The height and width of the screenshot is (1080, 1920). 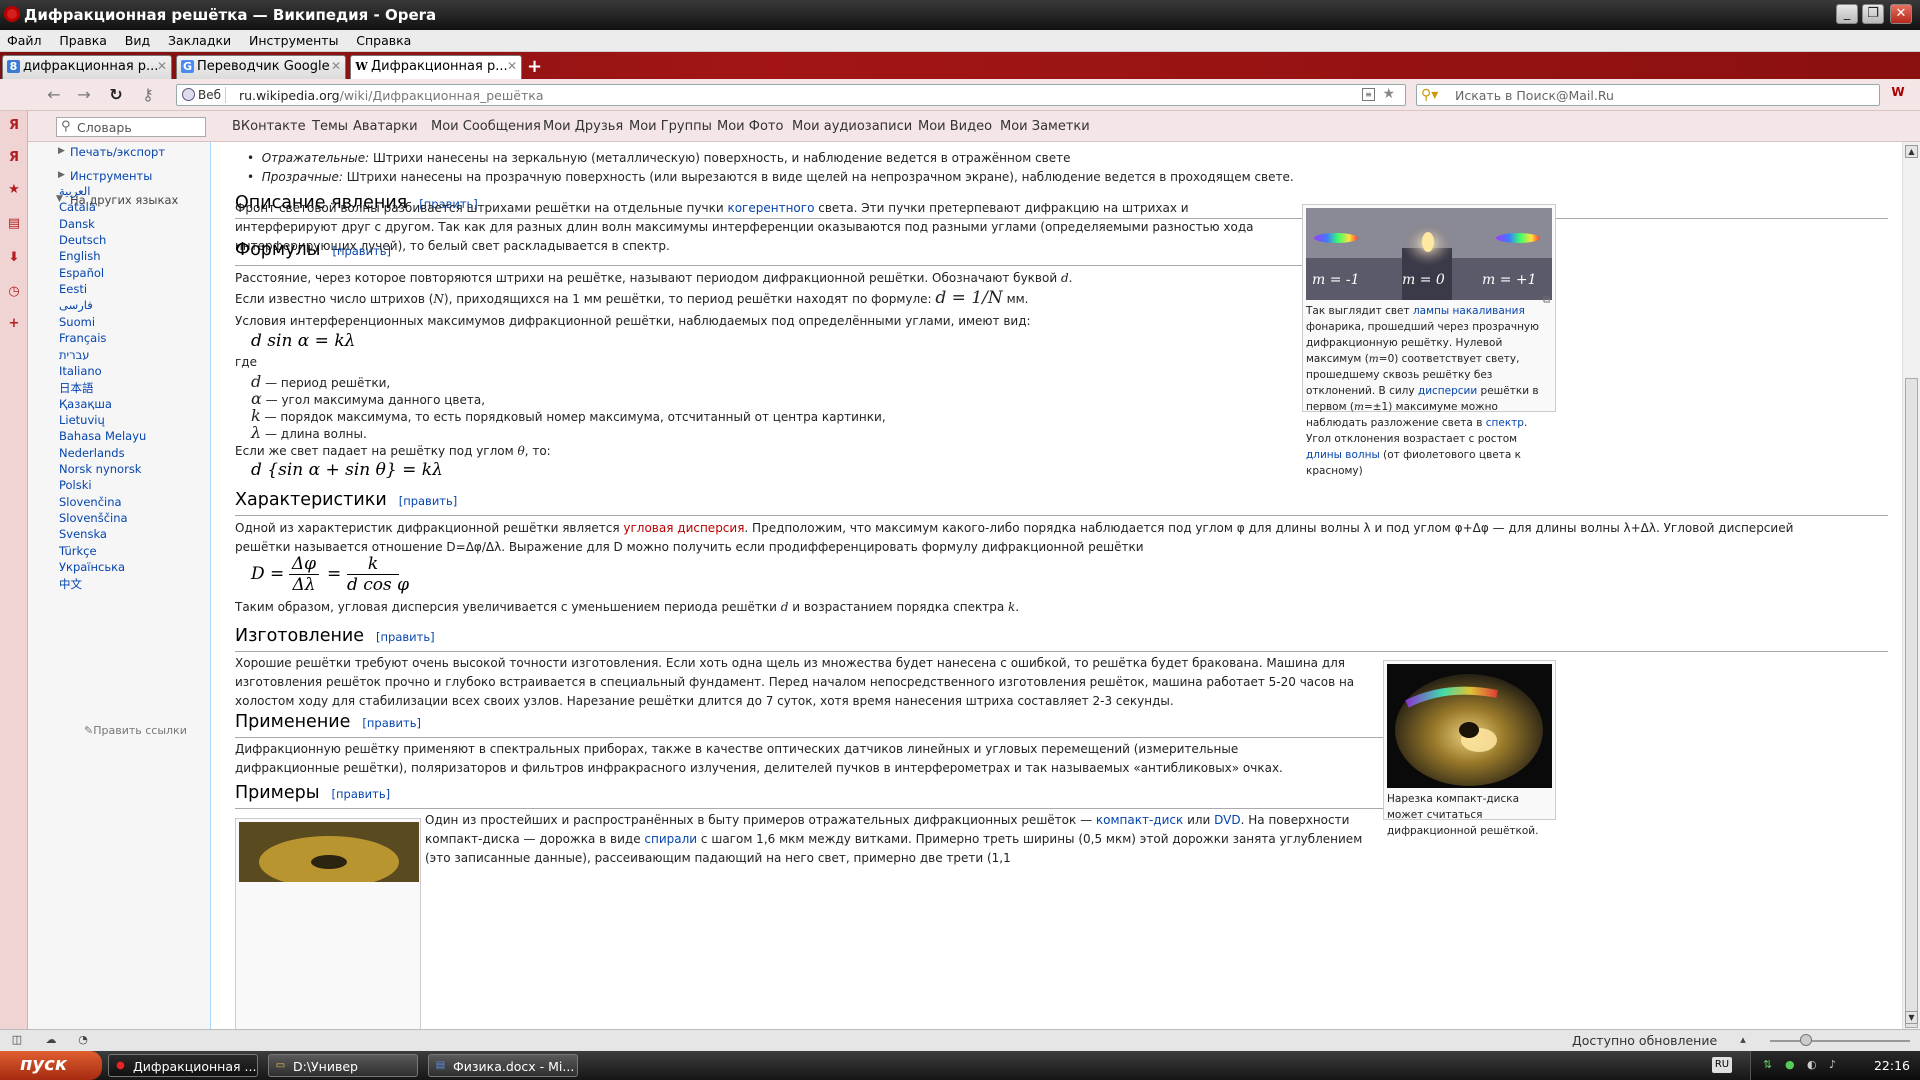 I want to click on caption-link: лампы накаливания, so click(x=1469, y=311).